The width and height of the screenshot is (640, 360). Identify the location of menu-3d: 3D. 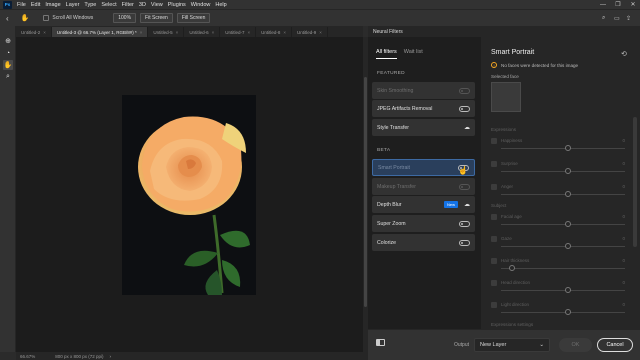
(142, 5).